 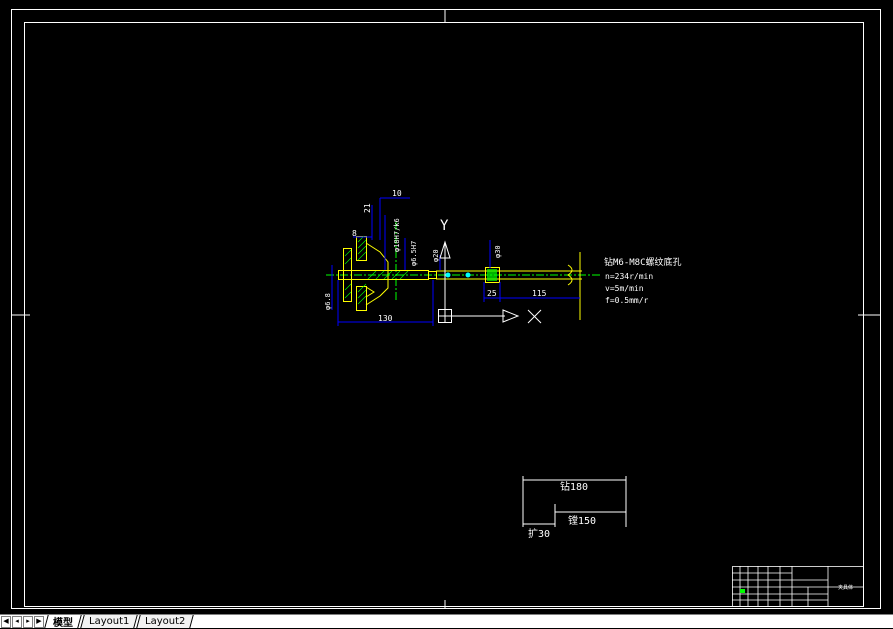 I want to click on title-block-name: 夹具体, so click(x=845, y=587).